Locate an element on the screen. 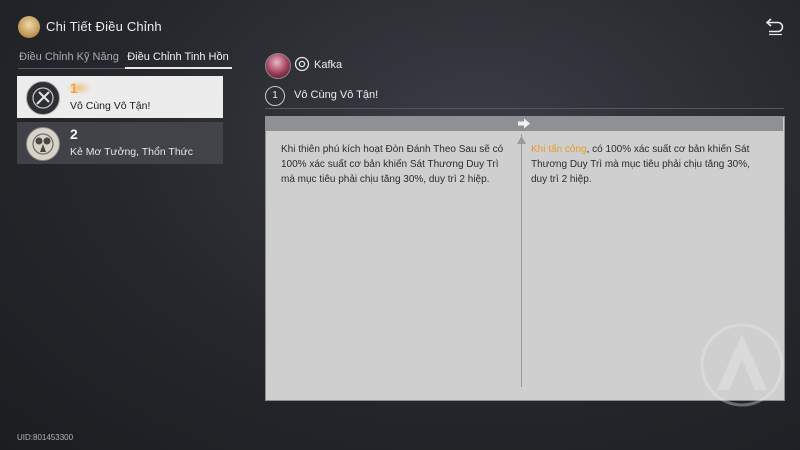  background-emblem-icon is located at coordinates (742, 365).